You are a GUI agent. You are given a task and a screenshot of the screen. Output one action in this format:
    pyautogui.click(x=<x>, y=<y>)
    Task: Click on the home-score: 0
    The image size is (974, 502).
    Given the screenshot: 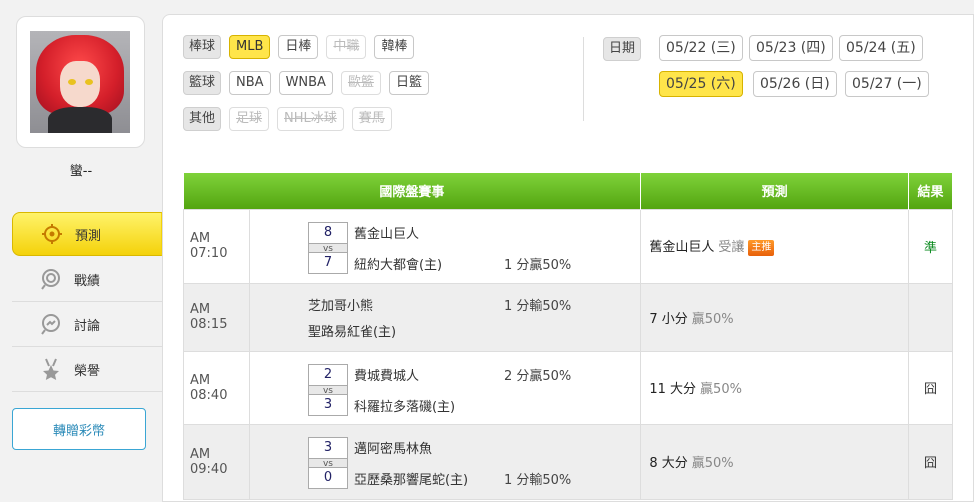 What is the action you would take?
    pyautogui.click(x=328, y=477)
    